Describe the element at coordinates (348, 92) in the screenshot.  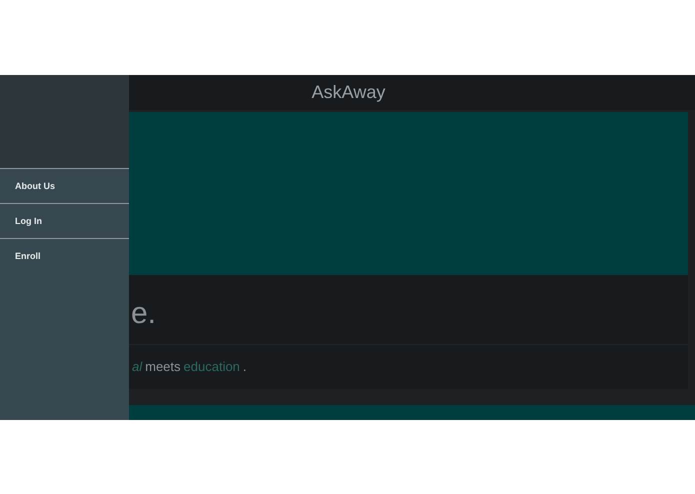
I see `app-title: AskAway` at that location.